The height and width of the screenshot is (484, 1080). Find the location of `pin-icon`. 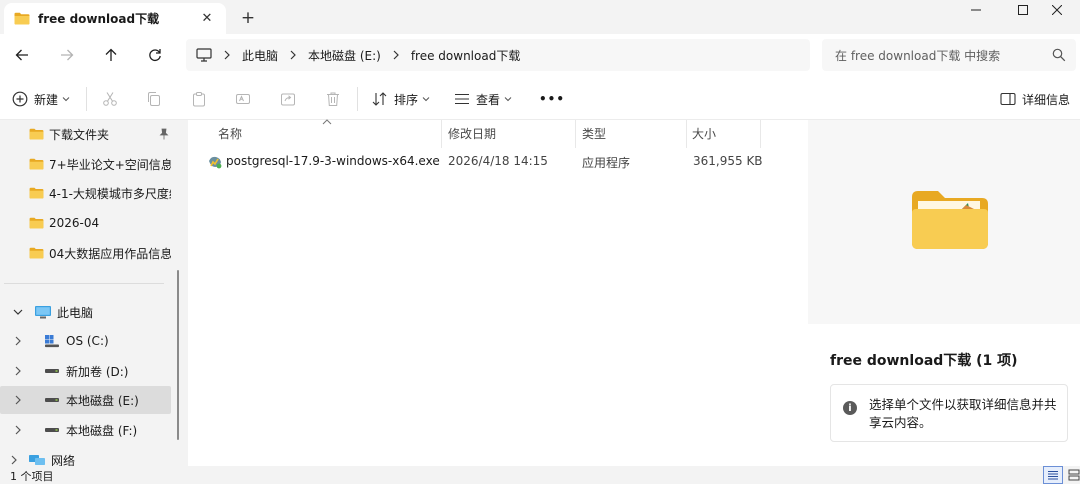

pin-icon is located at coordinates (164, 134).